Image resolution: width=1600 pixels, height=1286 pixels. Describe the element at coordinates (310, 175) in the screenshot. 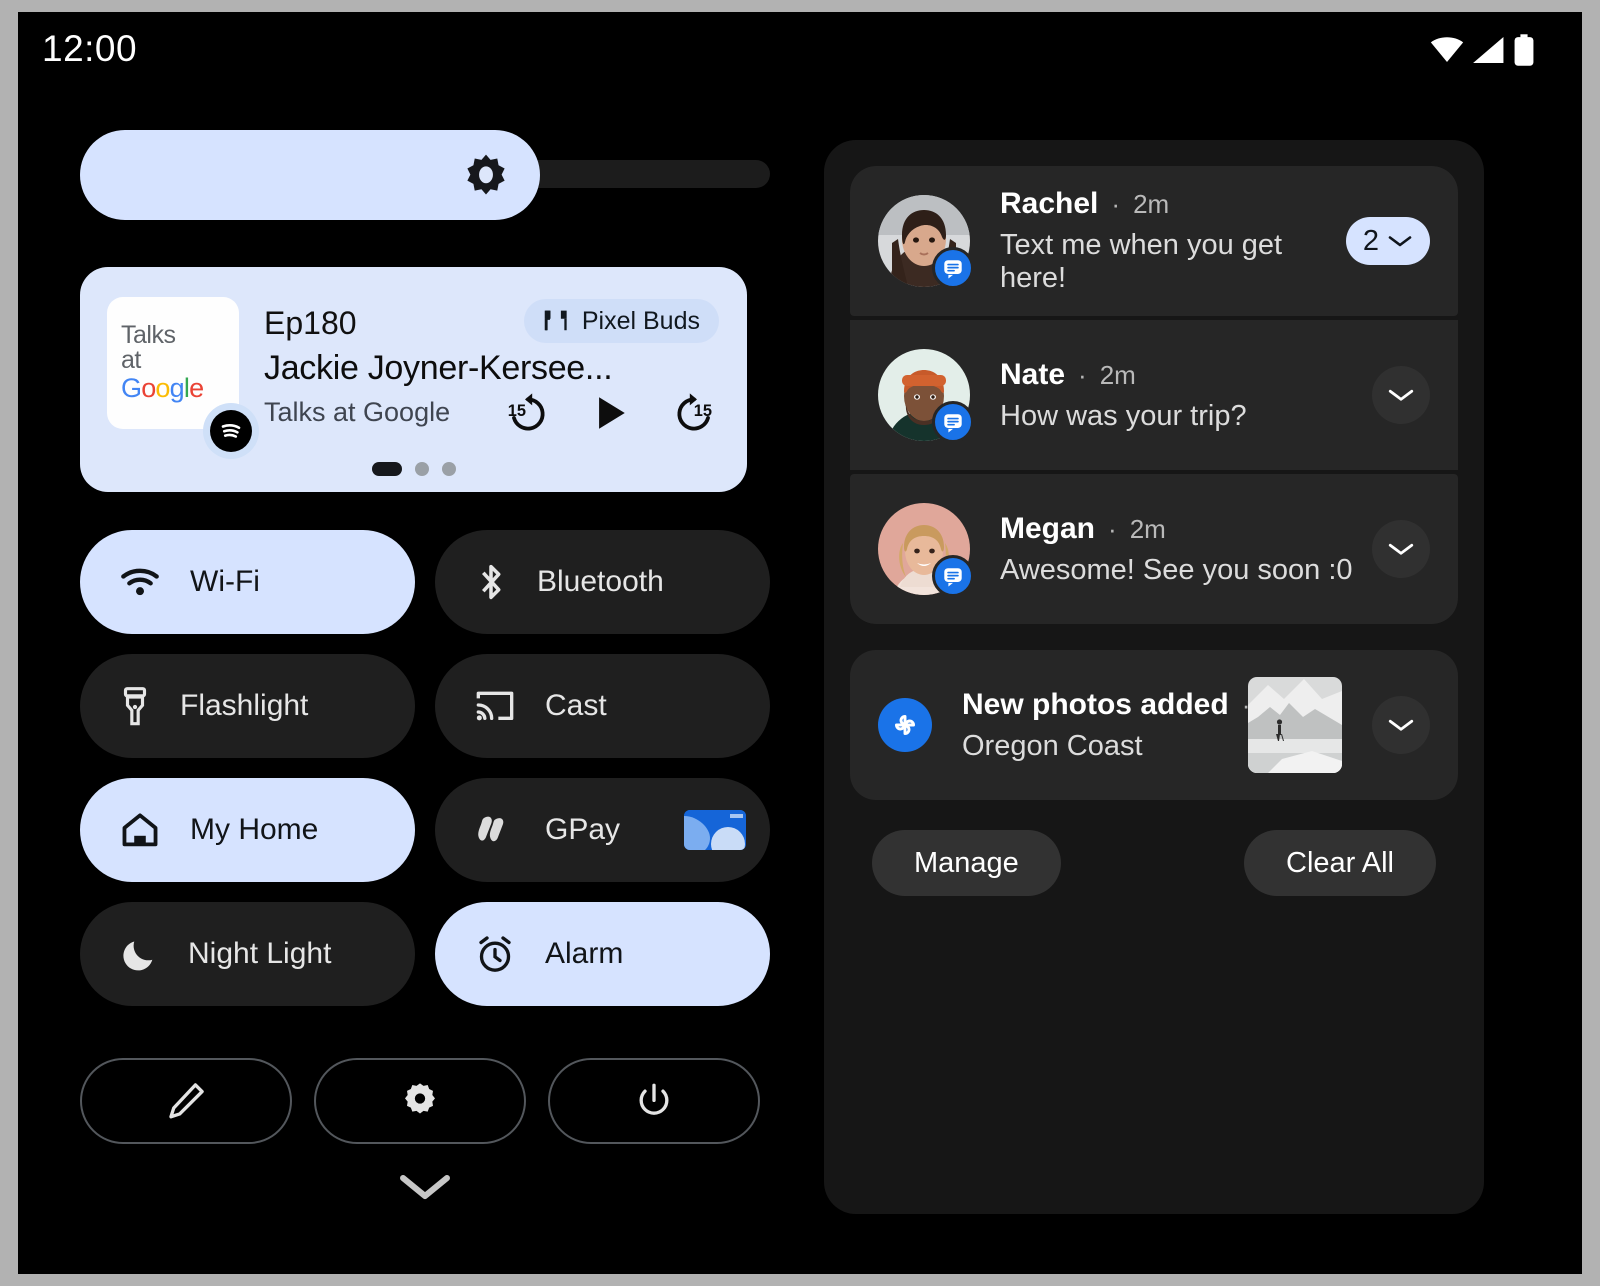

I see `brightness-fill` at that location.